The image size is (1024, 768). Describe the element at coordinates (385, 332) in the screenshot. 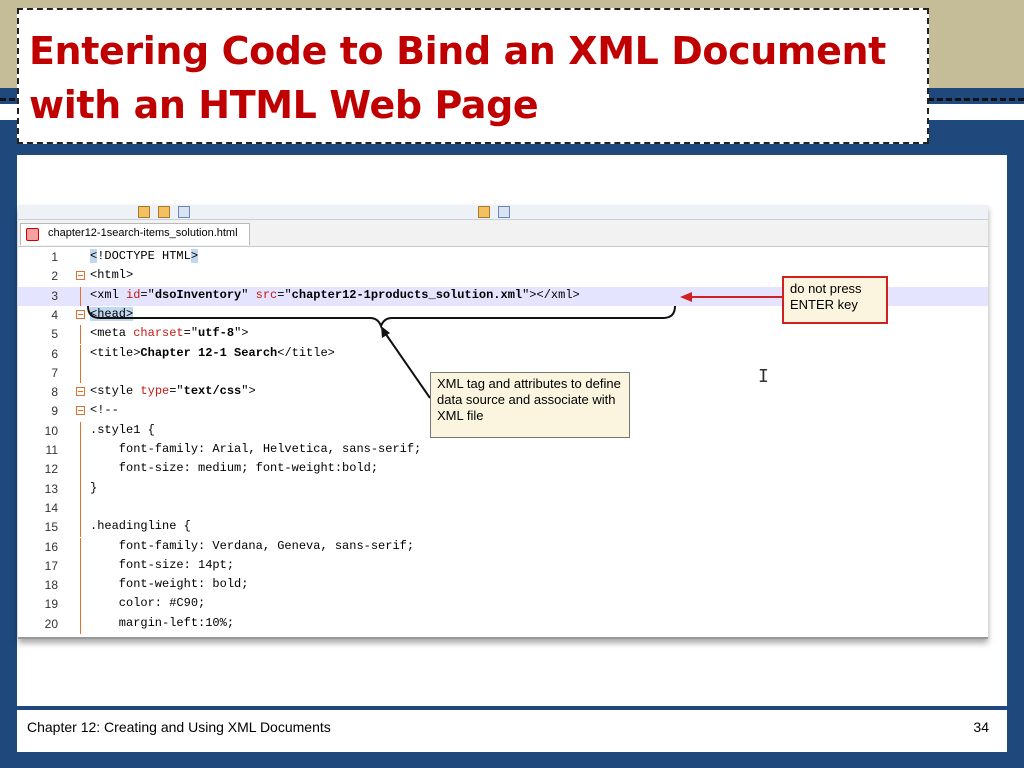

I see `arrow-head-black` at that location.